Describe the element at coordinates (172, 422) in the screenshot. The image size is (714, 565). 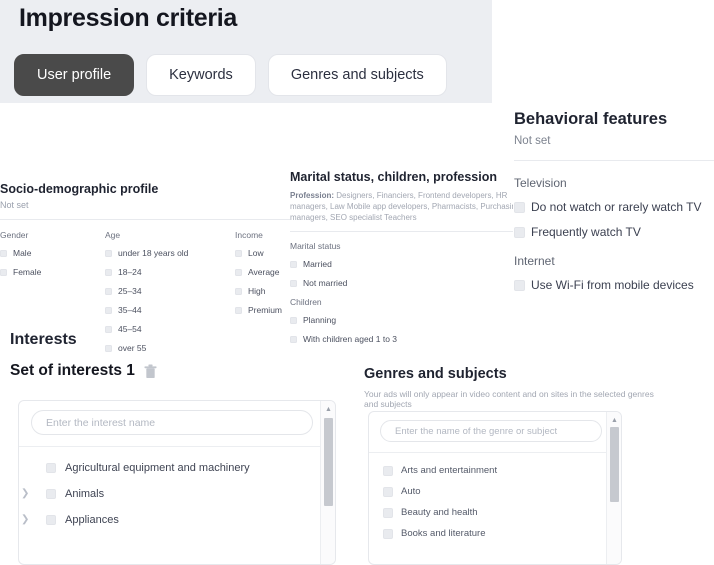
I see `interest-search-input: Enter the interest name` at that location.